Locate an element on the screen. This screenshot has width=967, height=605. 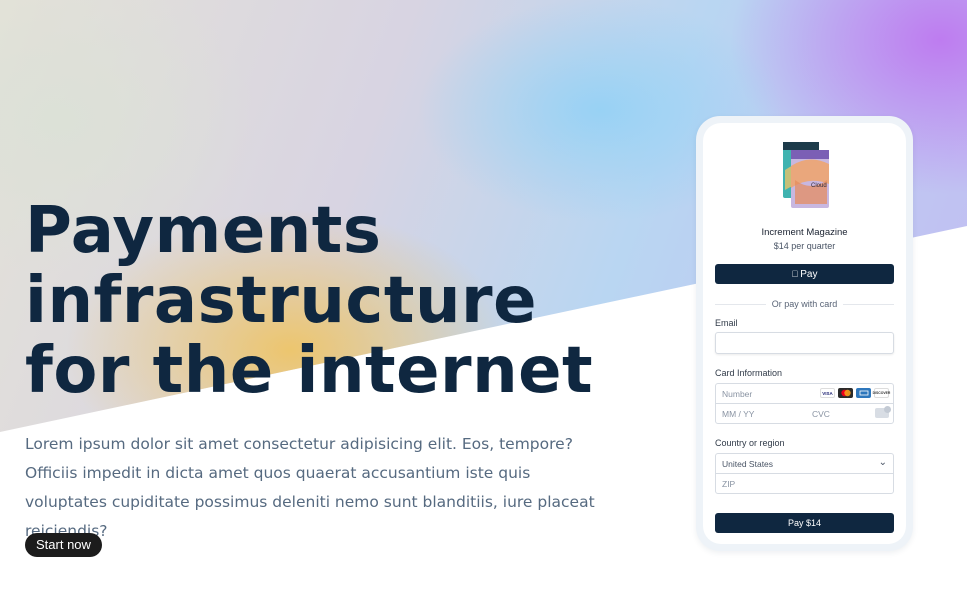
discover-icon: DISCOVER is located at coordinates (881, 393).